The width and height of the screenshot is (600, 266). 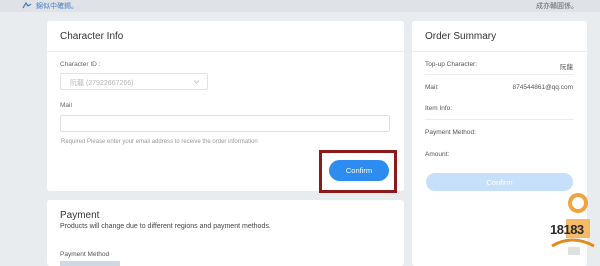 What do you see at coordinates (542, 87) in the screenshot?
I see `order-value-mail: 874544861@qq.com` at bounding box center [542, 87].